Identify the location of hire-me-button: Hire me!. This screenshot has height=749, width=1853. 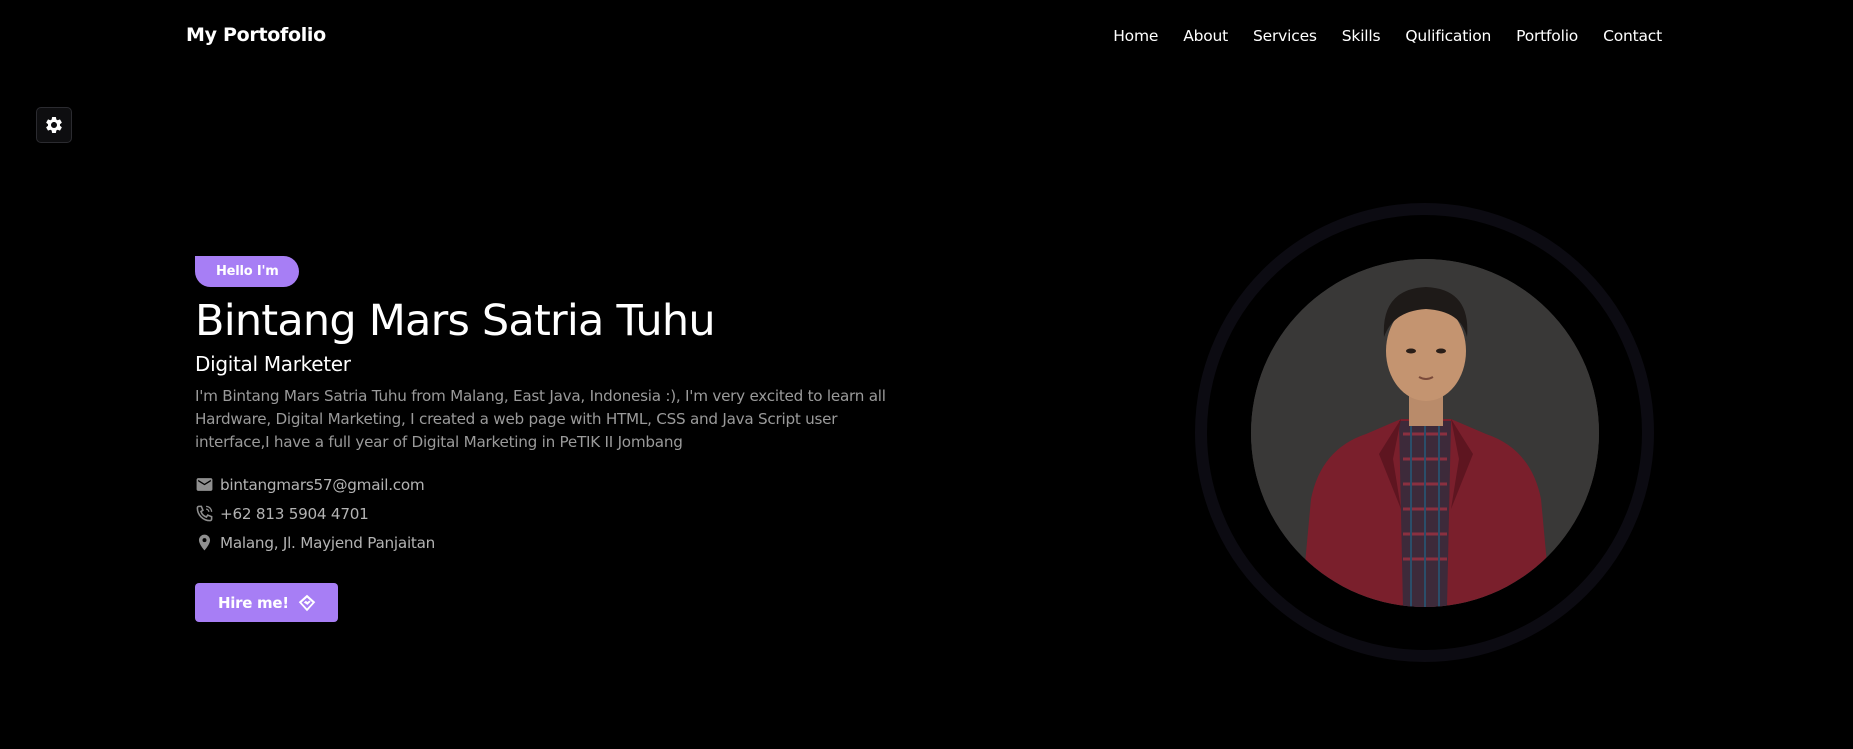
(266, 603).